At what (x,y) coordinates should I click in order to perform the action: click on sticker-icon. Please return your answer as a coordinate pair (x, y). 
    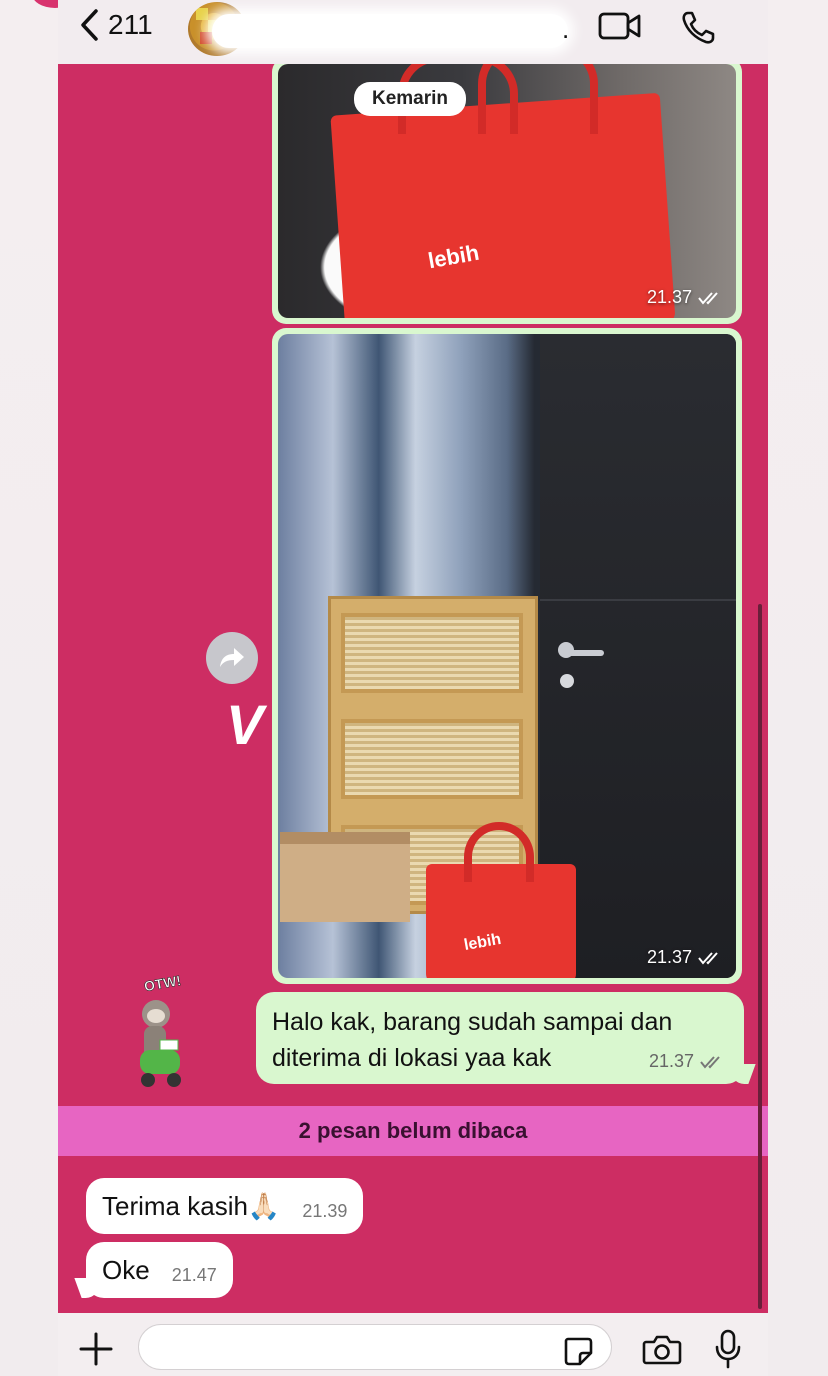
    Looking at the image, I should click on (578, 1351).